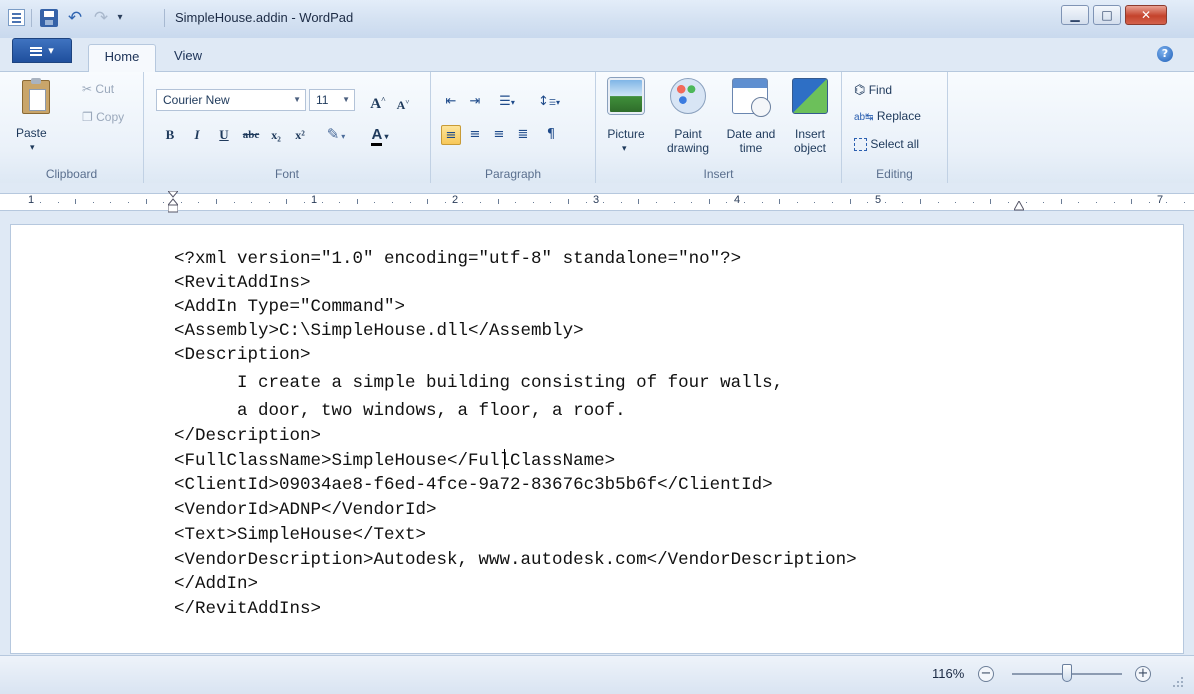 The height and width of the screenshot is (694, 1194). I want to click on ruler: 1 1 2 3 4 5 7, so click(597, 203).